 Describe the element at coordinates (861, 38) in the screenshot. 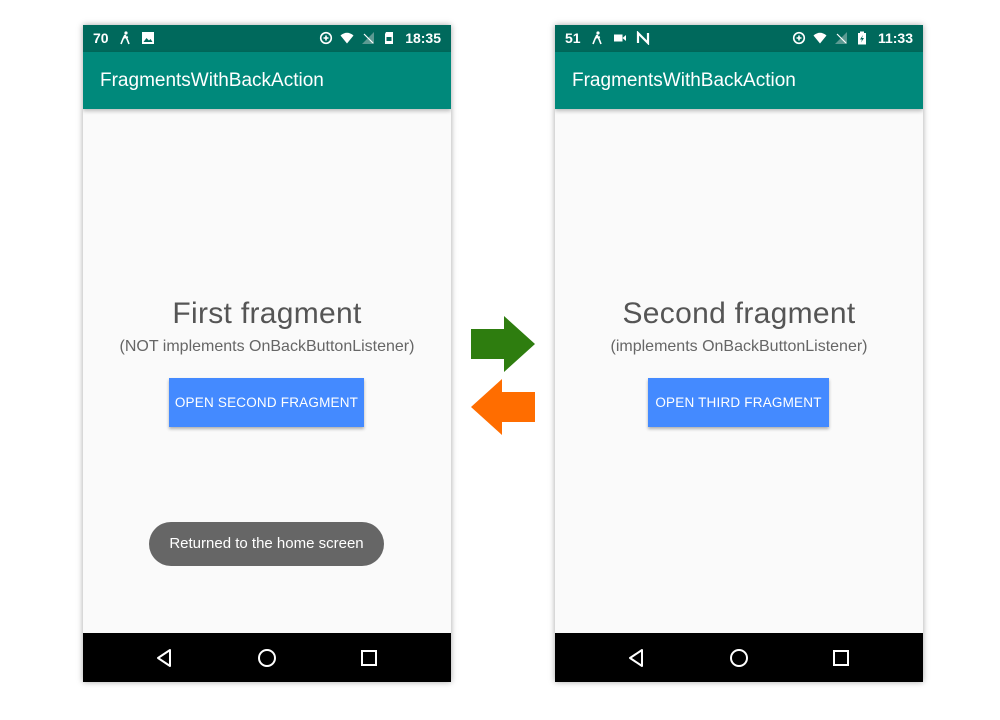

I see `battery-charging-icon` at that location.